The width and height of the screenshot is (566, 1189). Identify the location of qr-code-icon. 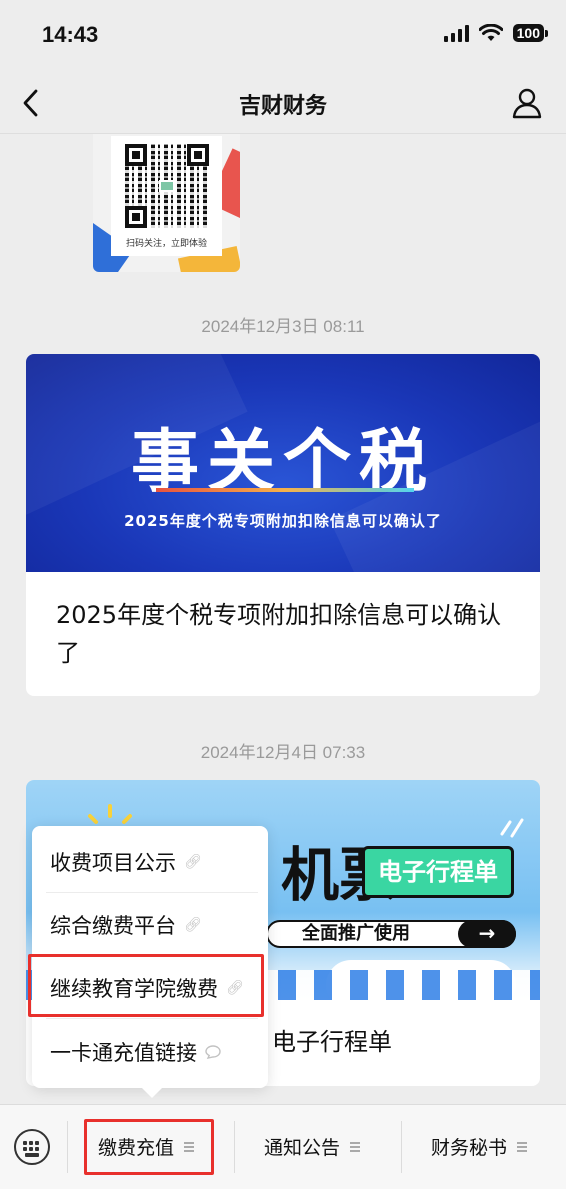
(167, 186).